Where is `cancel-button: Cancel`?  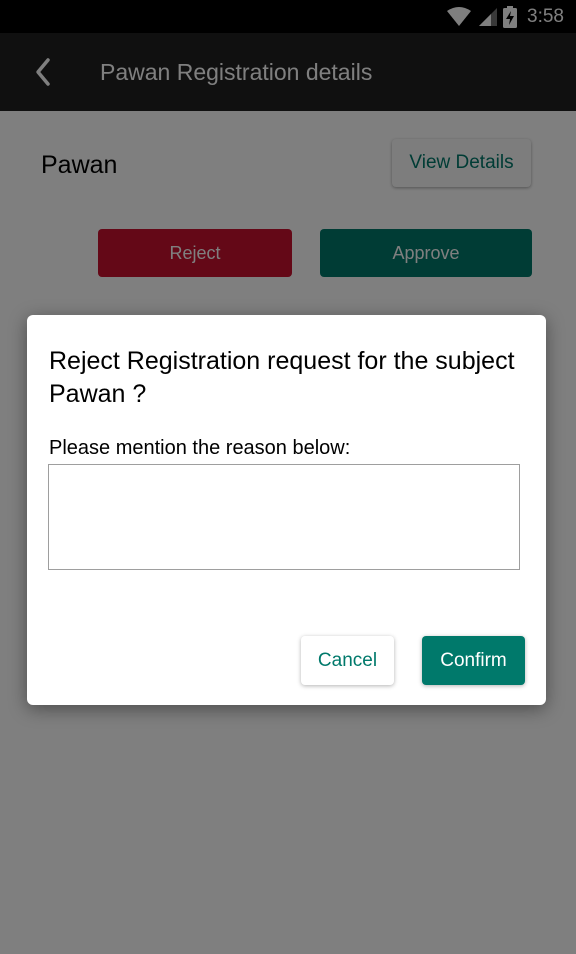 cancel-button: Cancel is located at coordinates (347, 660).